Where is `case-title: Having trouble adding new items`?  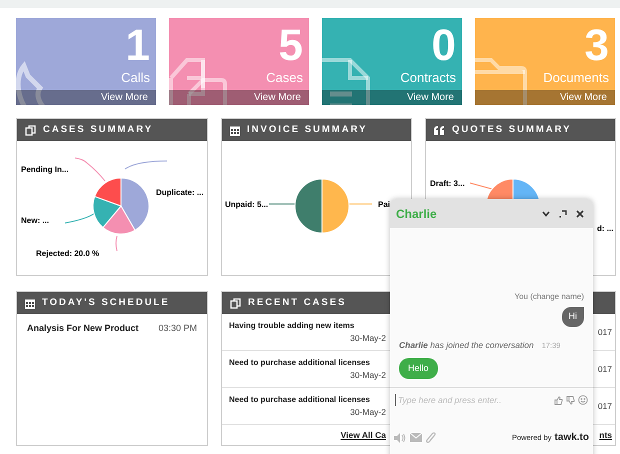 case-title: Having trouble adding new items is located at coordinates (291, 326).